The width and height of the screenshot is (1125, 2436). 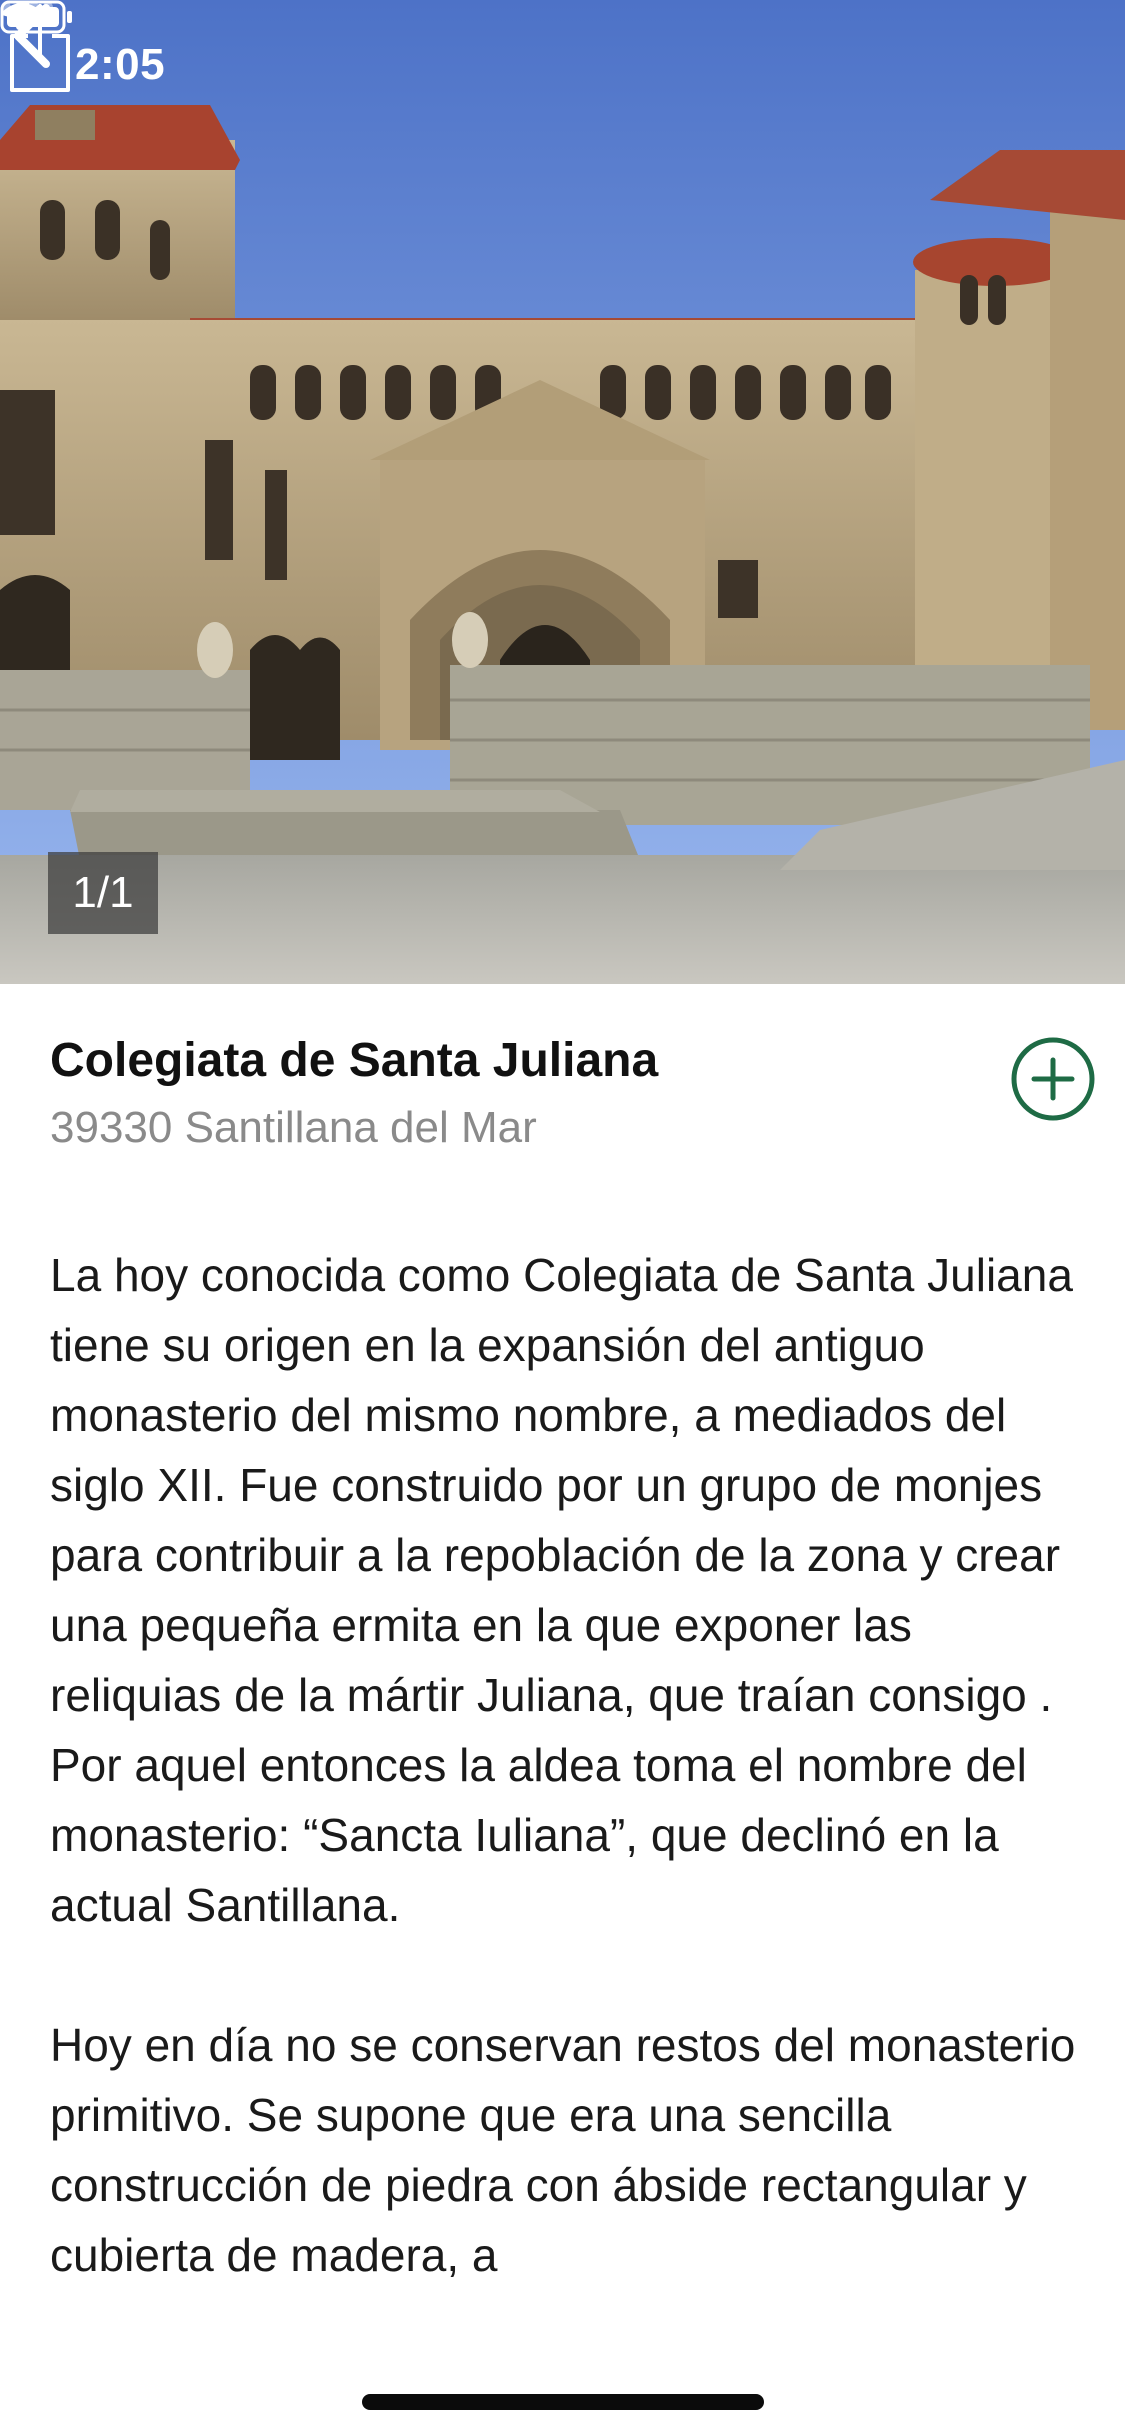 I want to click on status-bar: 2:05, so click(x=562, y=66).